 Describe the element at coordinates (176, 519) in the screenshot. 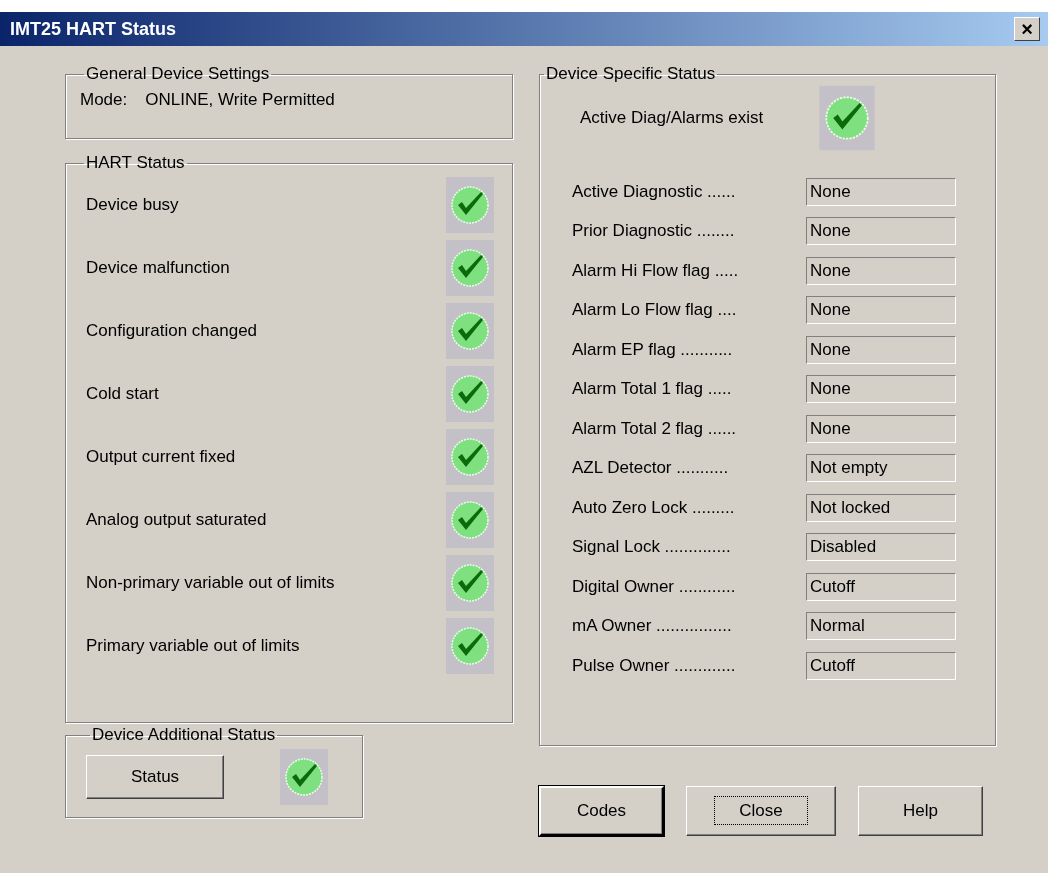

I see `status-label: Analog output saturated` at that location.